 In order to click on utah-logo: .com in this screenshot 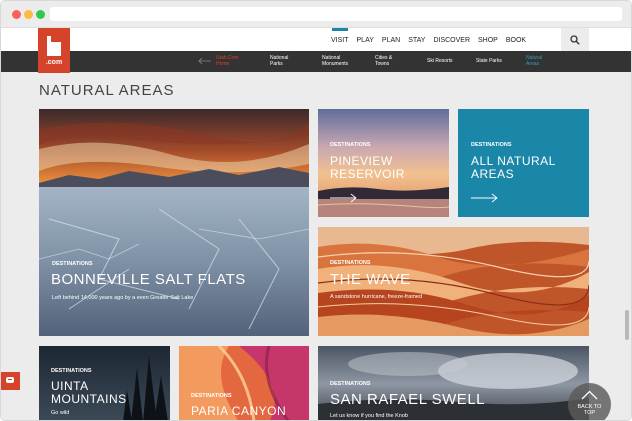, I will do `click(54, 50)`.